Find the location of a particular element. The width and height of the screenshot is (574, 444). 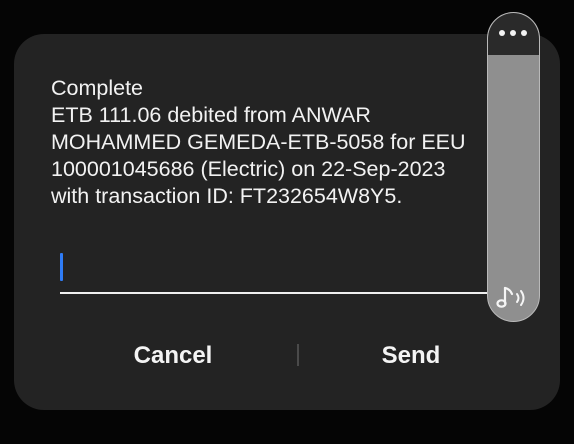

message-line: 100001045686 (Electric) on 22-Sep-2023 is located at coordinates (248, 169).